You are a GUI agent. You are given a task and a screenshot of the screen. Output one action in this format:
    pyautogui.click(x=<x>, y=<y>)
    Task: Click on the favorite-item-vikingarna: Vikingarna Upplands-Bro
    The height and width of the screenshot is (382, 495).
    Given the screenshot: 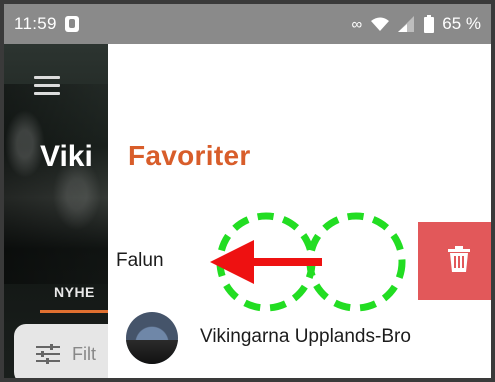 What is the action you would take?
    pyautogui.click(x=299, y=339)
    